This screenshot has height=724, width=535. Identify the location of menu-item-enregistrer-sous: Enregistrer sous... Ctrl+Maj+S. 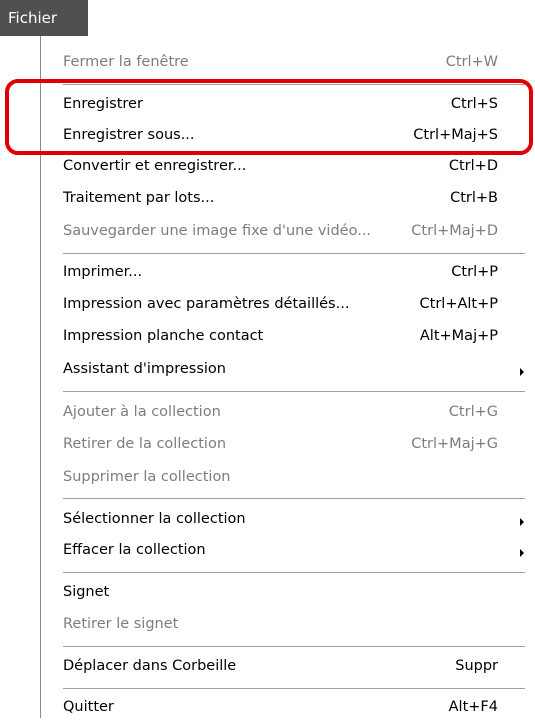
(287, 136).